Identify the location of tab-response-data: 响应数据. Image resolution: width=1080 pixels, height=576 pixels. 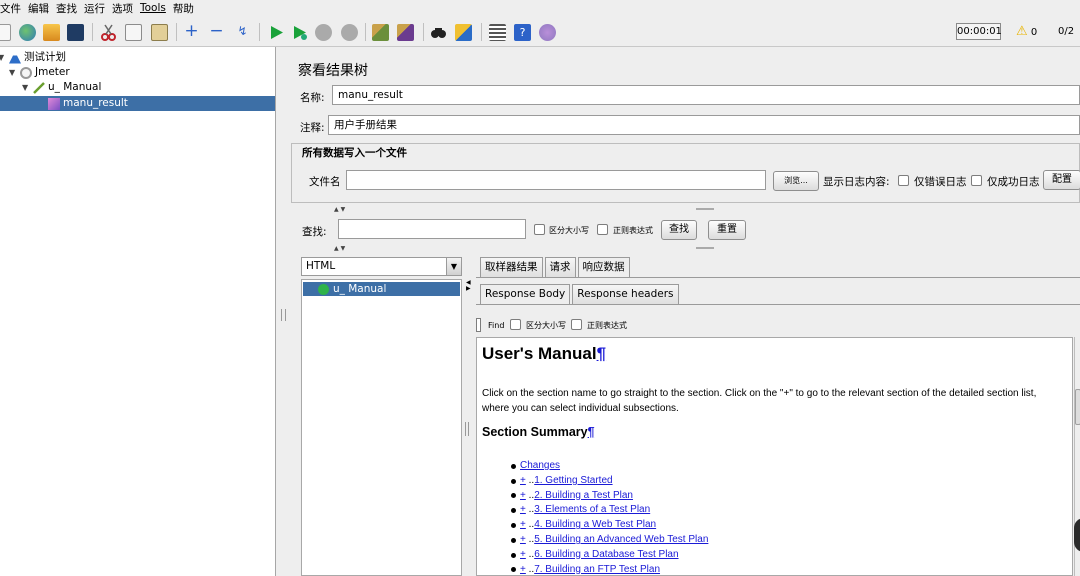
(603, 267).